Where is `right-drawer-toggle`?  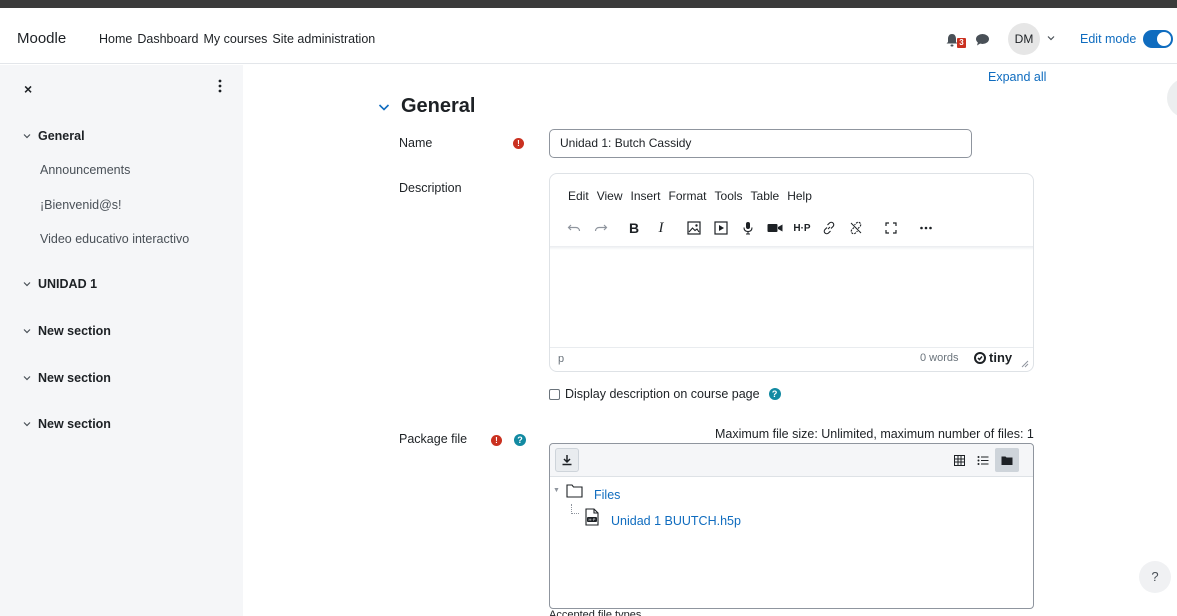 right-drawer-toggle is located at coordinates (1172, 98).